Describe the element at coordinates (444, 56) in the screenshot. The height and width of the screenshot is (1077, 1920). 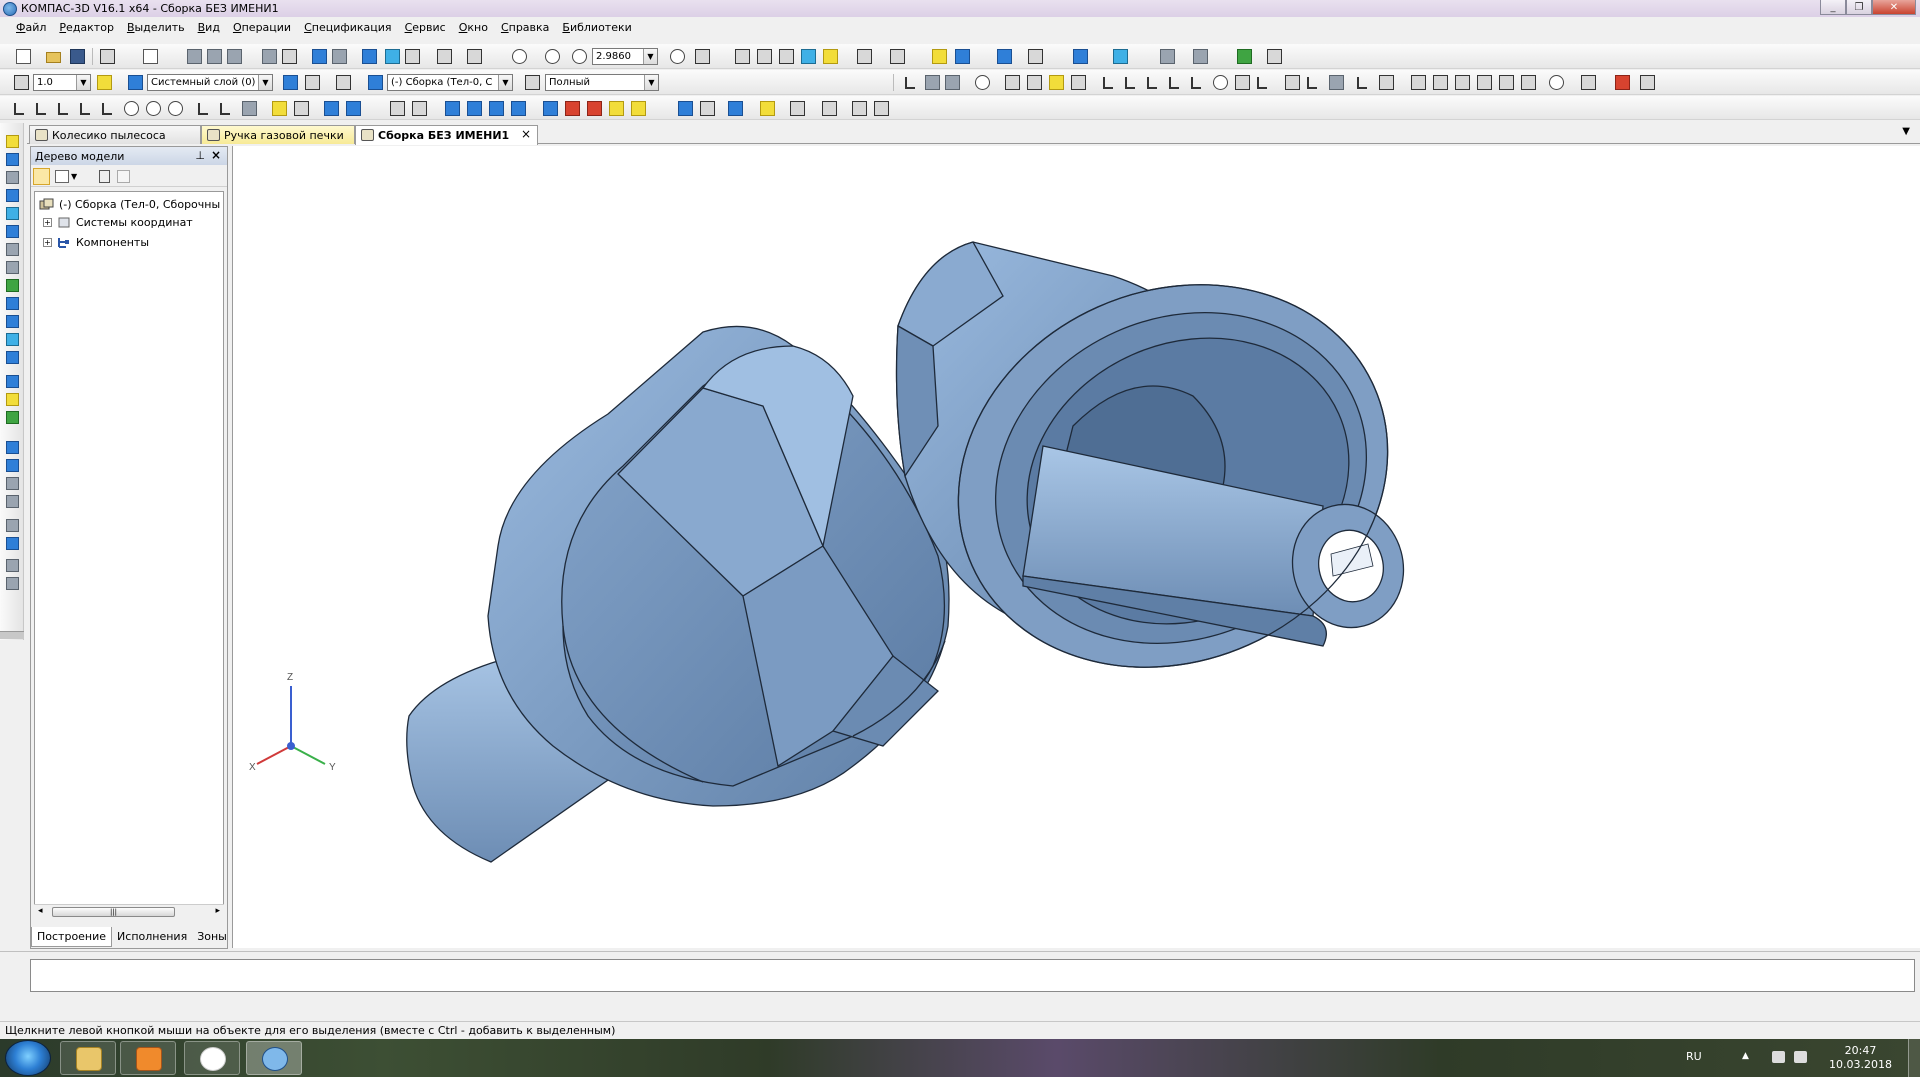
I see `library-manager-icon` at that location.